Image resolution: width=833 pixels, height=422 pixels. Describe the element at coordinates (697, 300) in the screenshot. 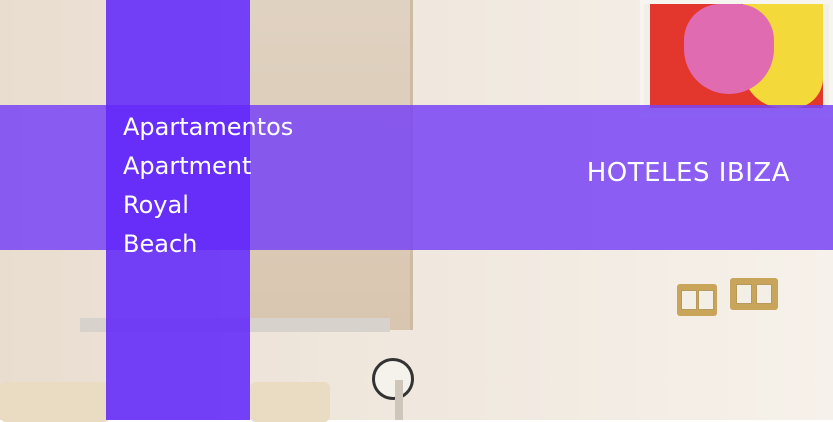

I see `wall-switch-left` at that location.